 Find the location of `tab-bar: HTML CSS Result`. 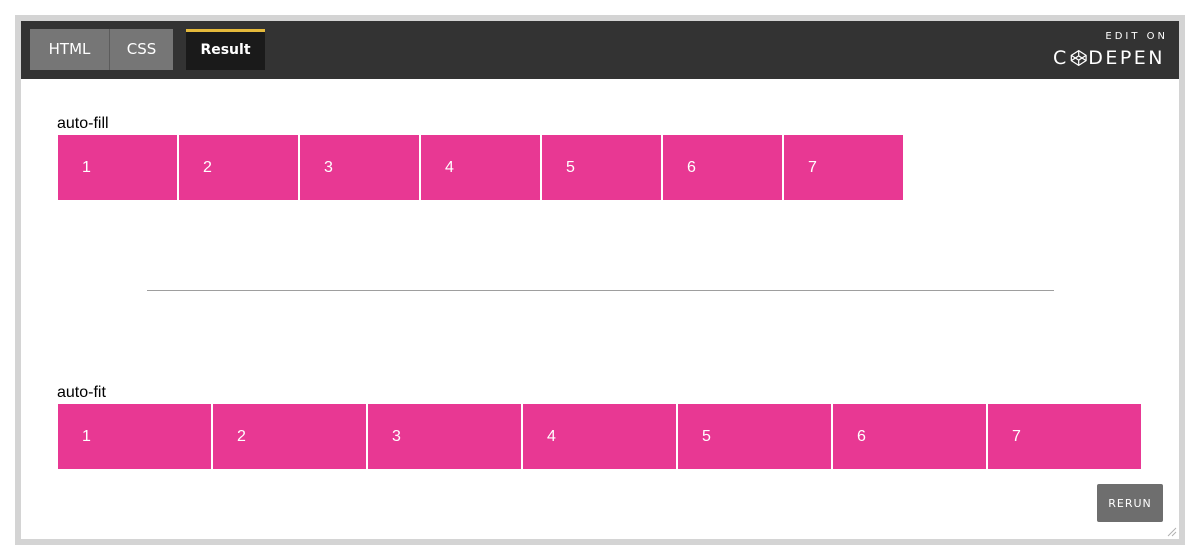

tab-bar: HTML CSS Result is located at coordinates (147, 49).